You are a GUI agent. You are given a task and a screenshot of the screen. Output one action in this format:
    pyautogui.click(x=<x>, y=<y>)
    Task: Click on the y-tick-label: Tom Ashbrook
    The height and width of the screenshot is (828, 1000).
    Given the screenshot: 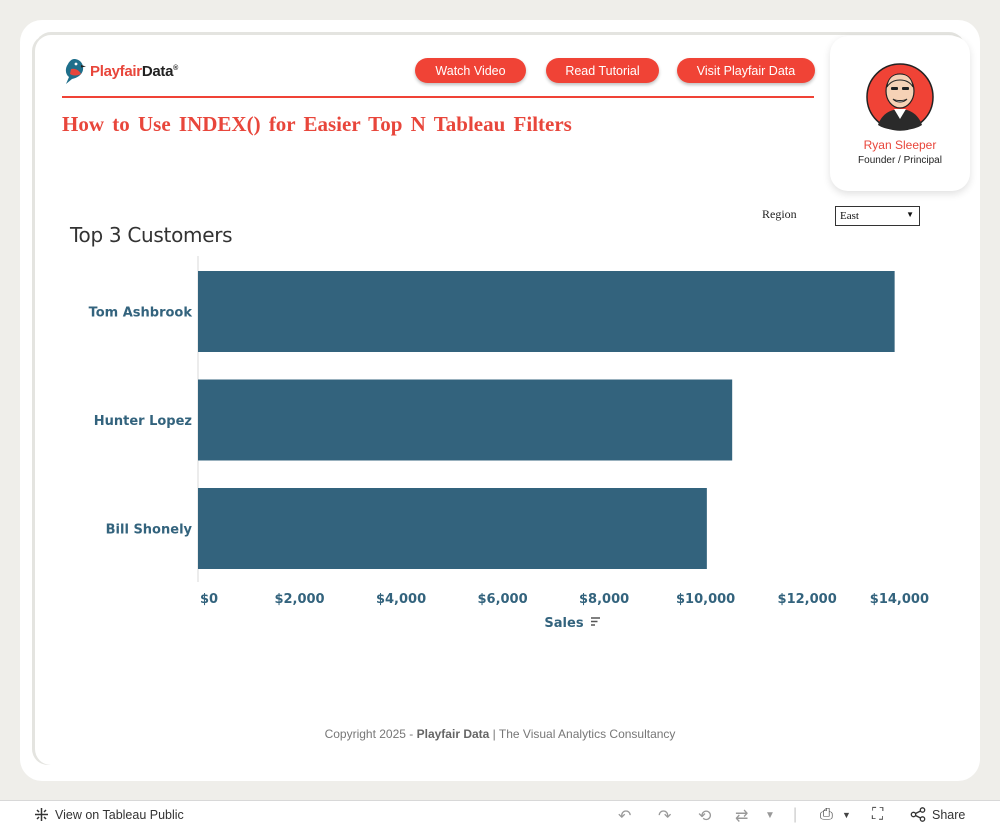 What is the action you would take?
    pyautogui.click(x=141, y=313)
    